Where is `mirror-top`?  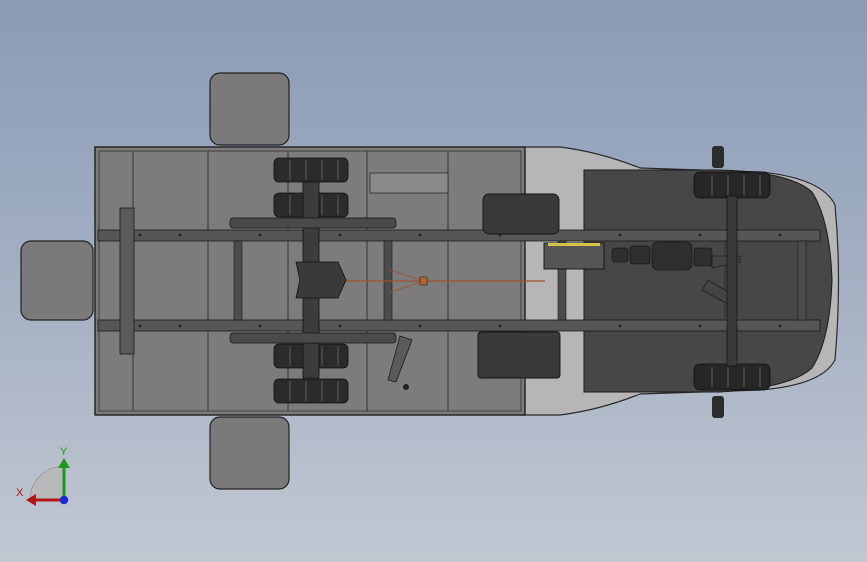
mirror-top is located at coordinates (718, 157).